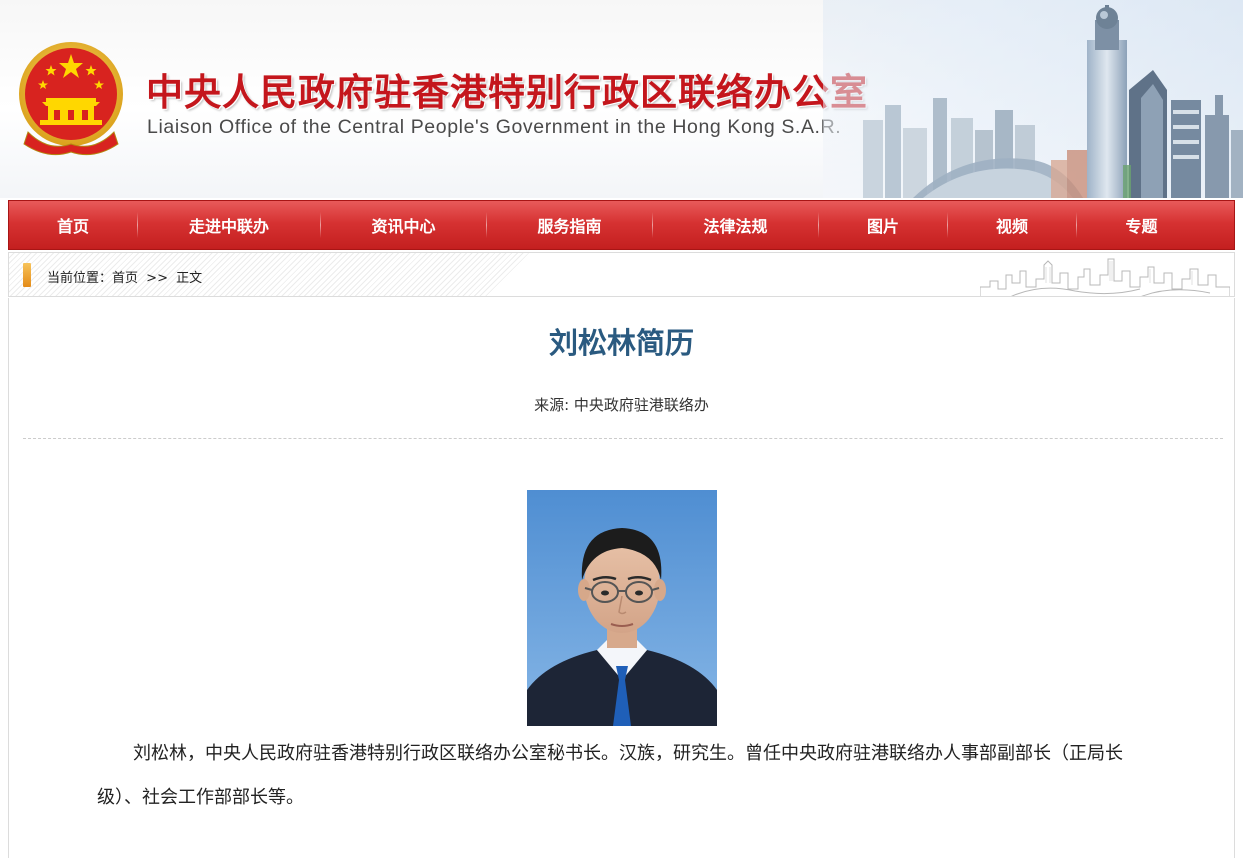 The height and width of the screenshot is (858, 1243). What do you see at coordinates (27, 275) in the screenshot?
I see `bar-marker-icon` at bounding box center [27, 275].